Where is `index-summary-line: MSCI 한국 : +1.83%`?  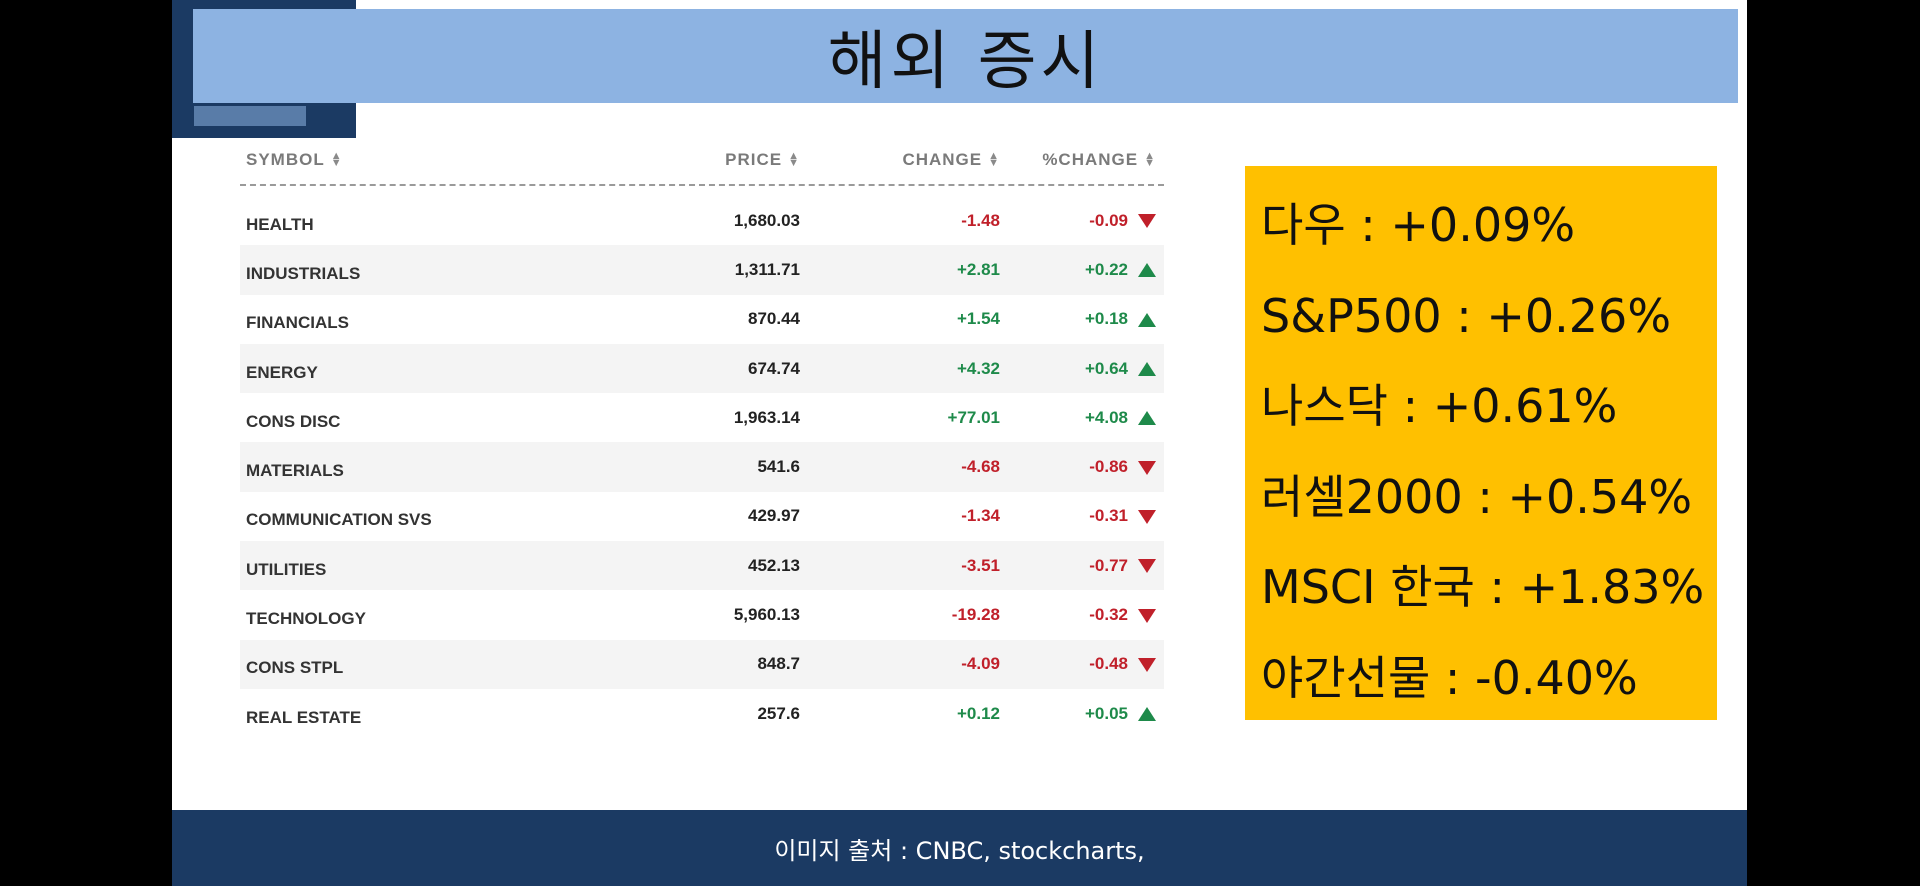 index-summary-line: MSCI 한국 : +1.83% is located at coordinates (1483, 587).